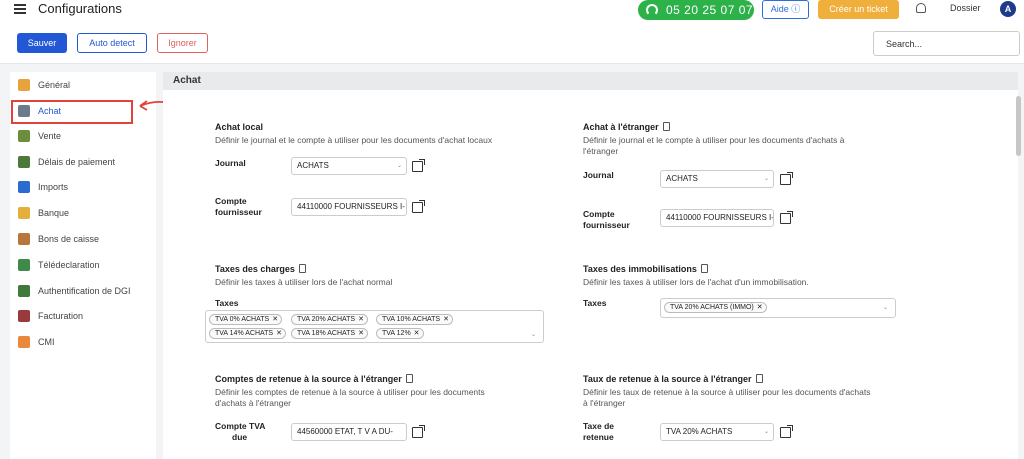  Describe the element at coordinates (24, 187) in the screenshot. I see `folder-icon` at that location.